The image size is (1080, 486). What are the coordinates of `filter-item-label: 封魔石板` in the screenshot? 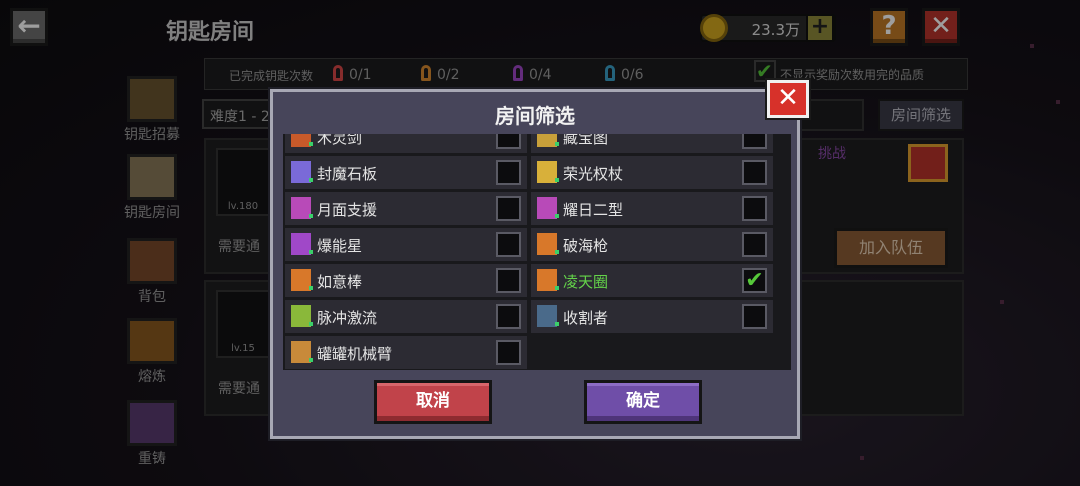 It's located at (347, 174).